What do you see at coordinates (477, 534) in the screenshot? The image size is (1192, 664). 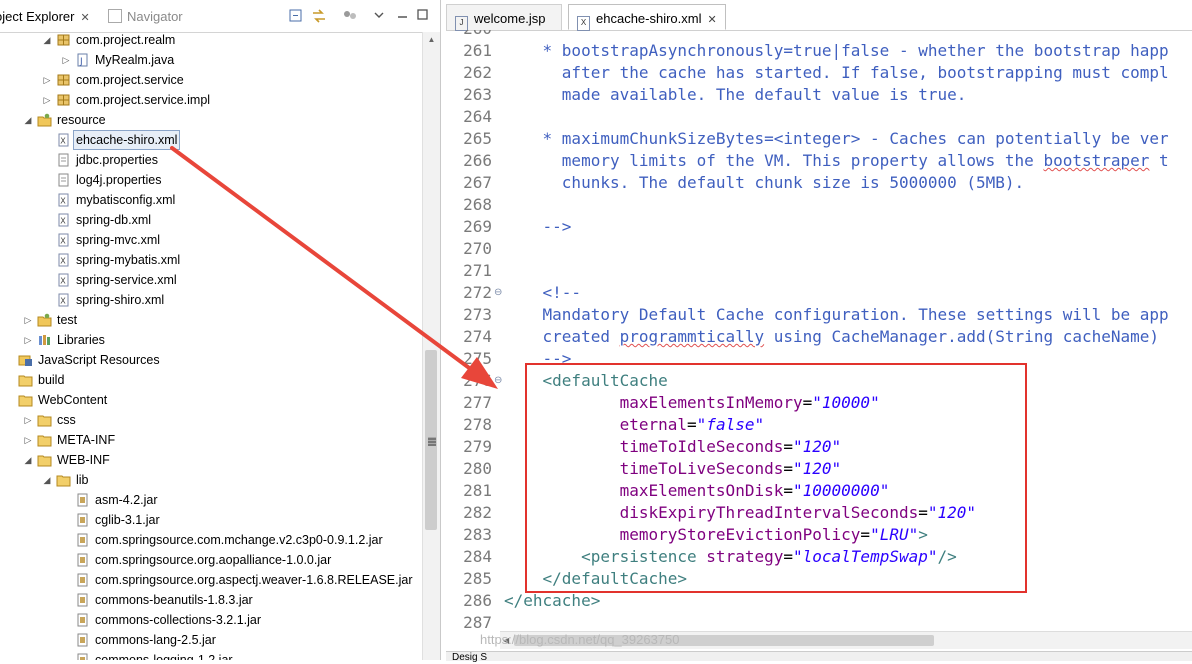 I see `line-number: 283` at bounding box center [477, 534].